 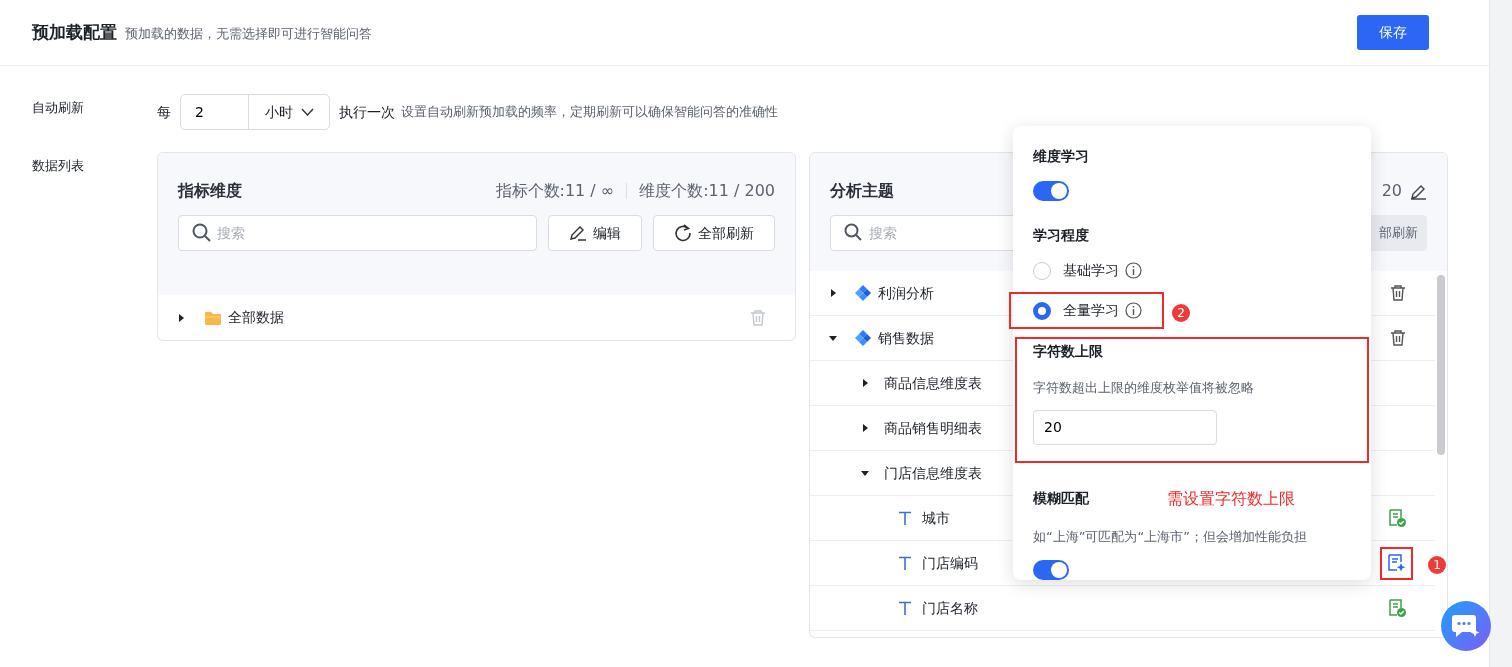 I want to click on tree-item: 销售数据, so click(x=906, y=338).